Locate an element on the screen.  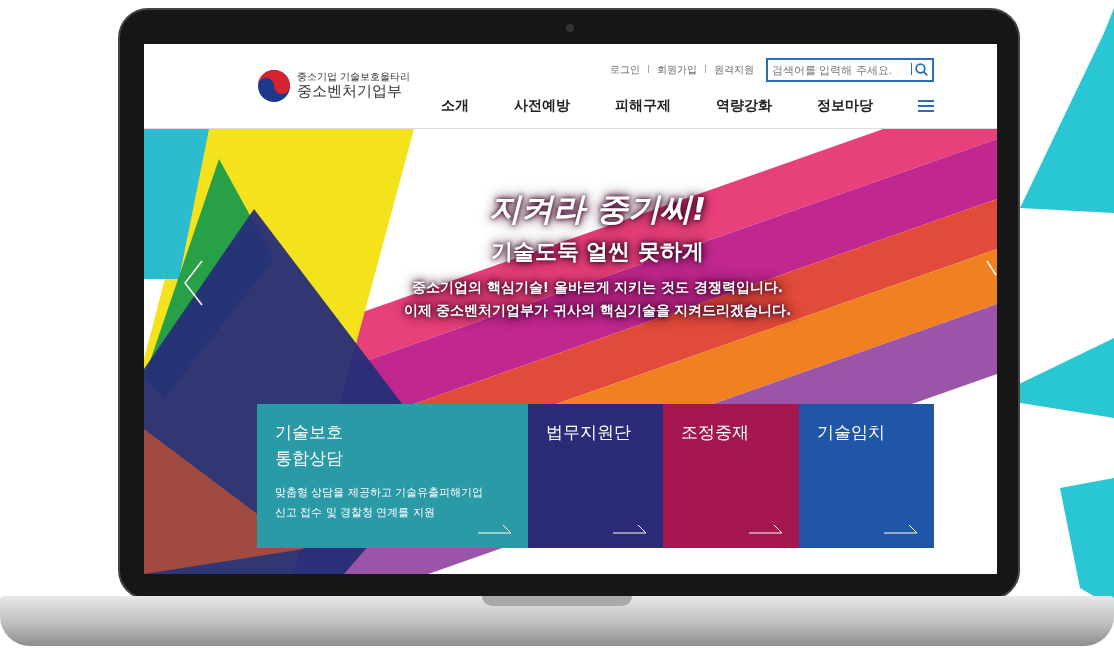
utility-link: 로그인 is located at coordinates (625, 69).